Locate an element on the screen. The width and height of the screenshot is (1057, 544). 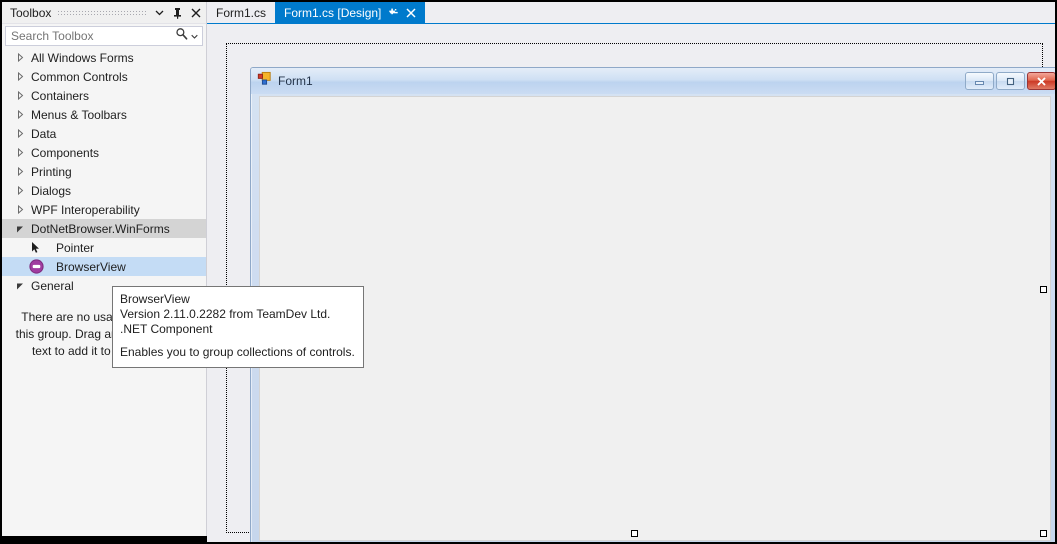
toolbox-group-containers: Containers is located at coordinates (104, 95).